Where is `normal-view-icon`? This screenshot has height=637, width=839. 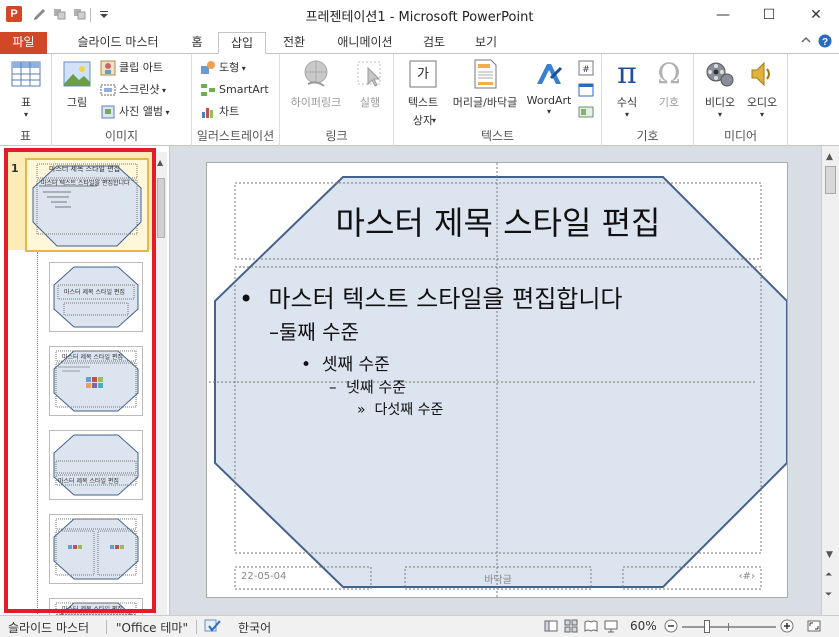 normal-view-icon is located at coordinates (551, 627).